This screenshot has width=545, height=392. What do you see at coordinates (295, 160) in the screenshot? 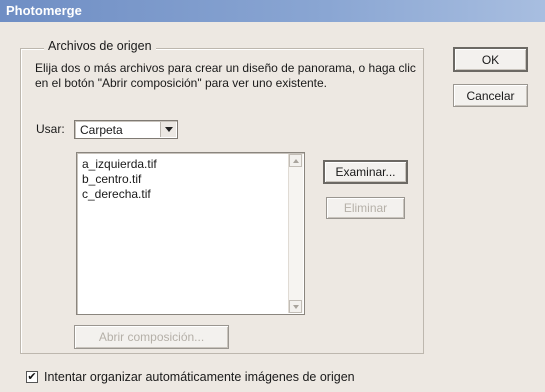
I see `scroll-up-icon` at bounding box center [295, 160].